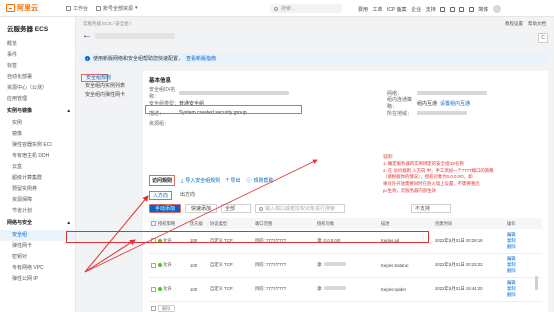 The height and width of the screenshot is (312, 554). I want to click on subnav-rules: 安全组规则, so click(96, 78).